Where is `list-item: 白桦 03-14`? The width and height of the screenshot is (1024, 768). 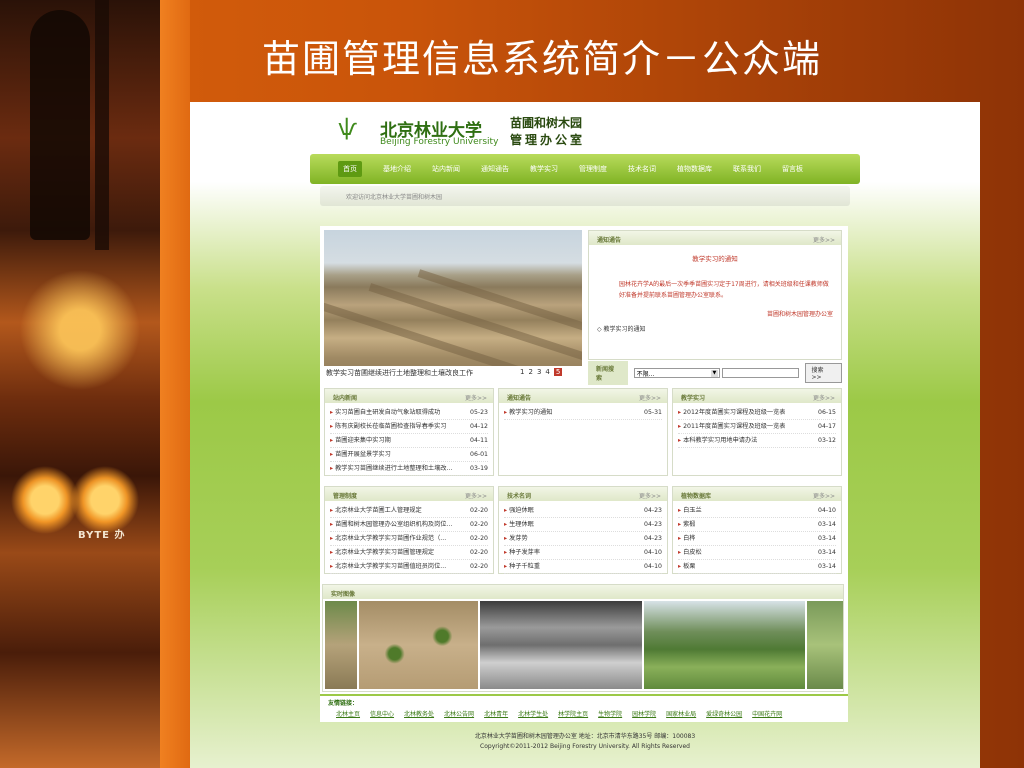 list-item: 白桦 03-14 is located at coordinates (757, 539).